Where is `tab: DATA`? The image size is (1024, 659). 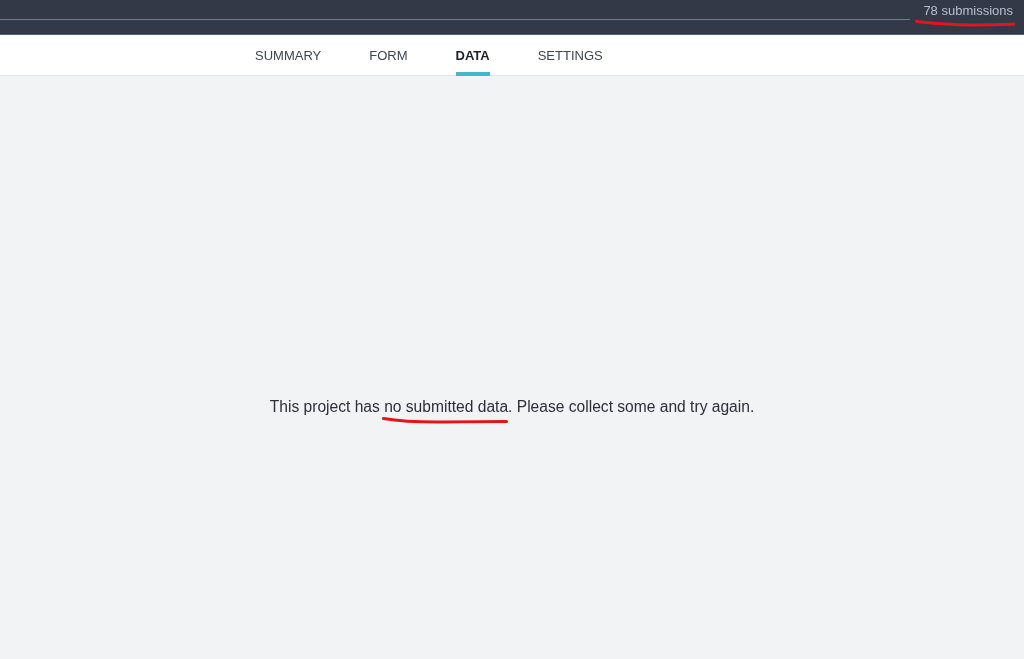
tab: DATA is located at coordinates (472, 55).